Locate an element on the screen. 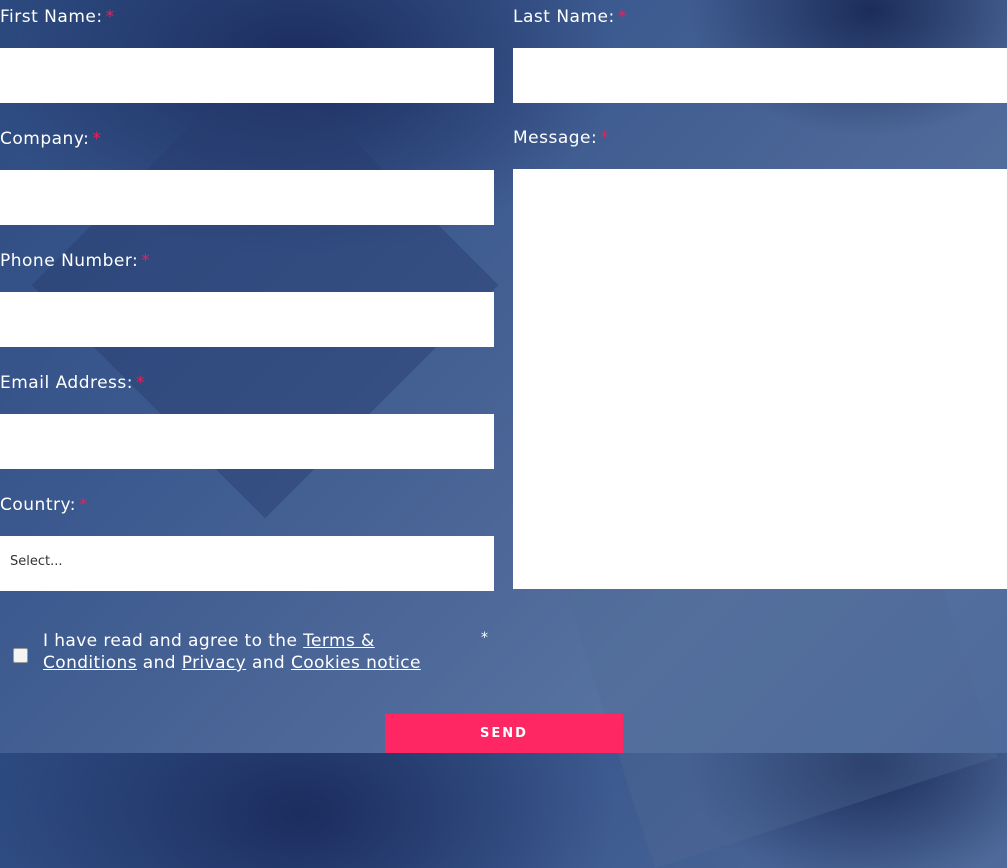 The width and height of the screenshot is (1007, 868). email-label: Email Address: * is located at coordinates (72, 383).